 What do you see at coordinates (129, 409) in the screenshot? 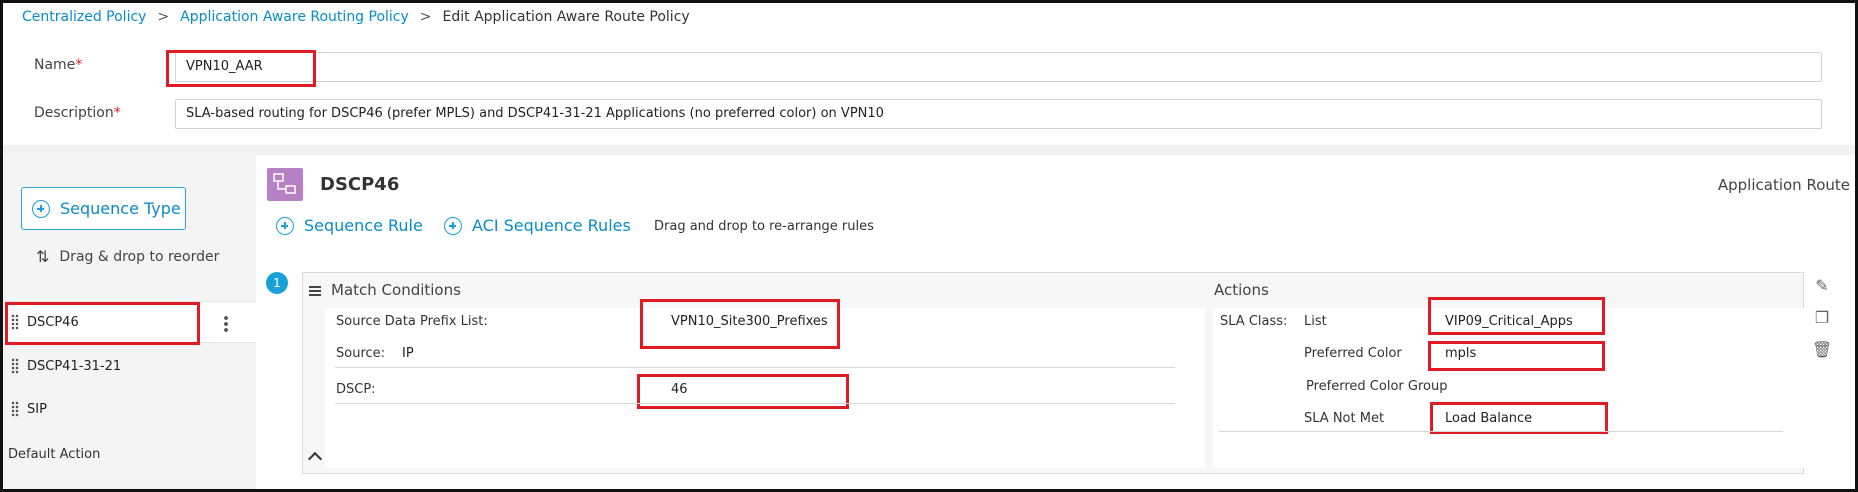
I see `sequence-item-sip: SIP` at bounding box center [129, 409].